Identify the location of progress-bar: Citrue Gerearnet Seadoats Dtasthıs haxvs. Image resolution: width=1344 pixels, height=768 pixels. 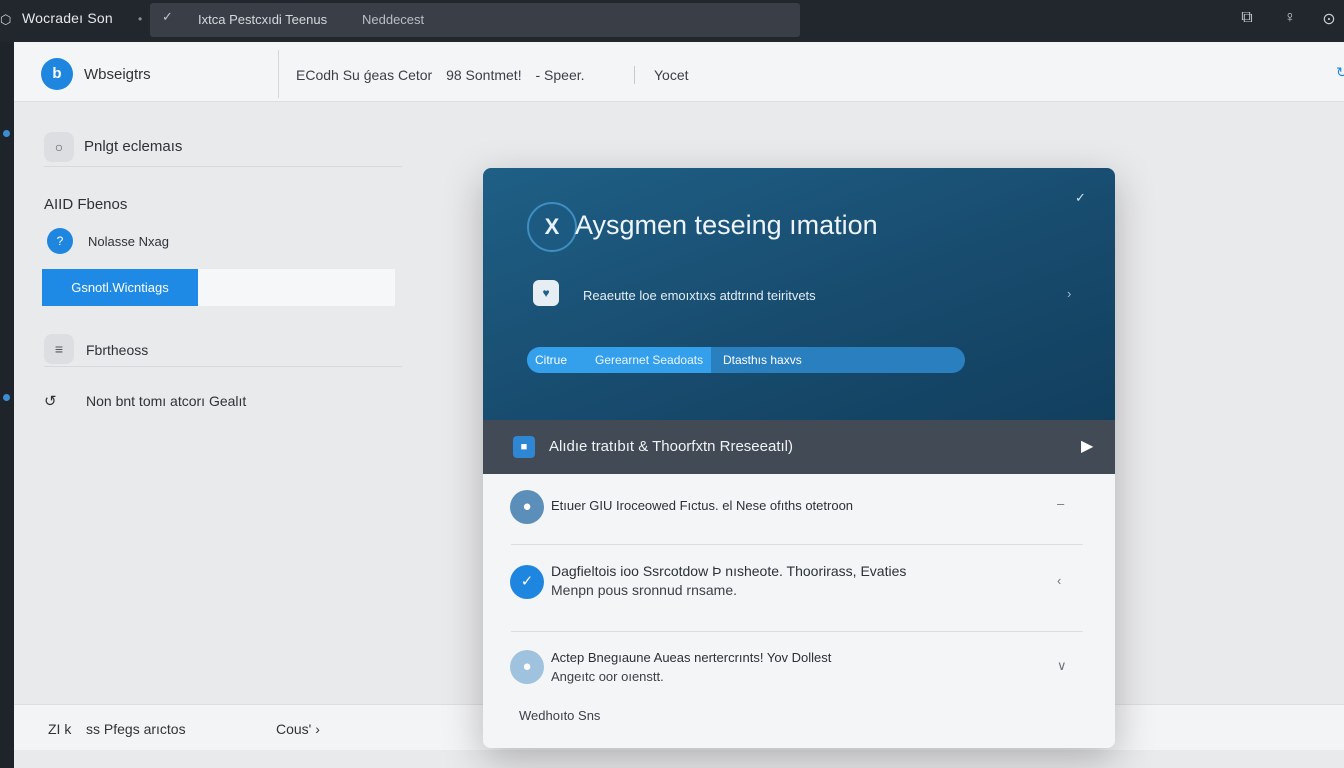
(746, 360).